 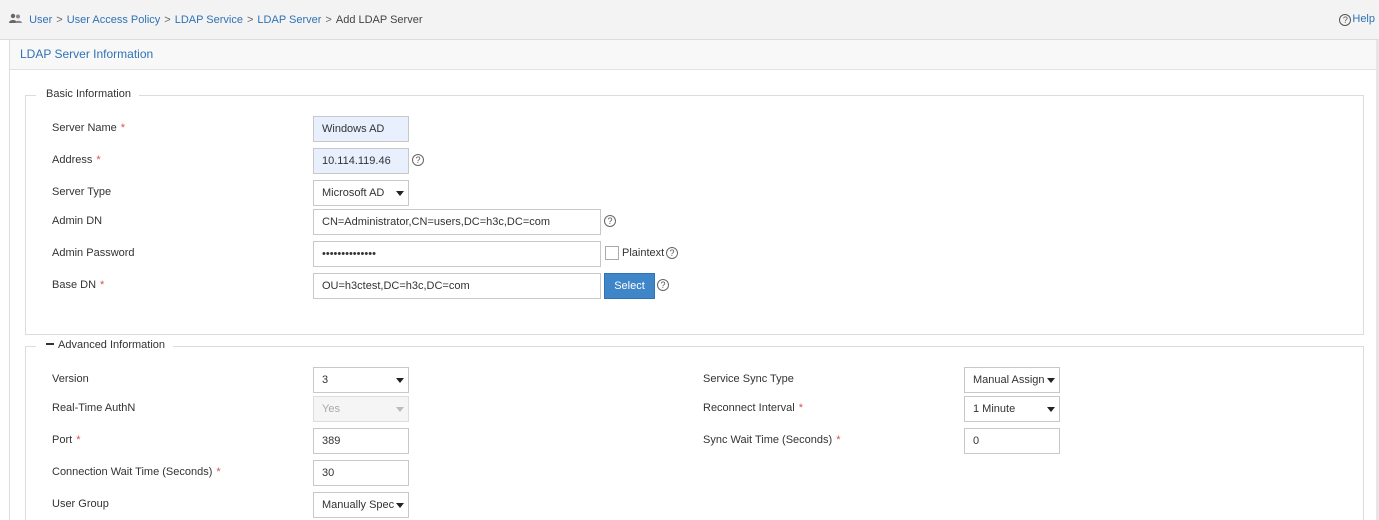 I want to click on user-group-value: Manually Spec, so click(x=358, y=505).